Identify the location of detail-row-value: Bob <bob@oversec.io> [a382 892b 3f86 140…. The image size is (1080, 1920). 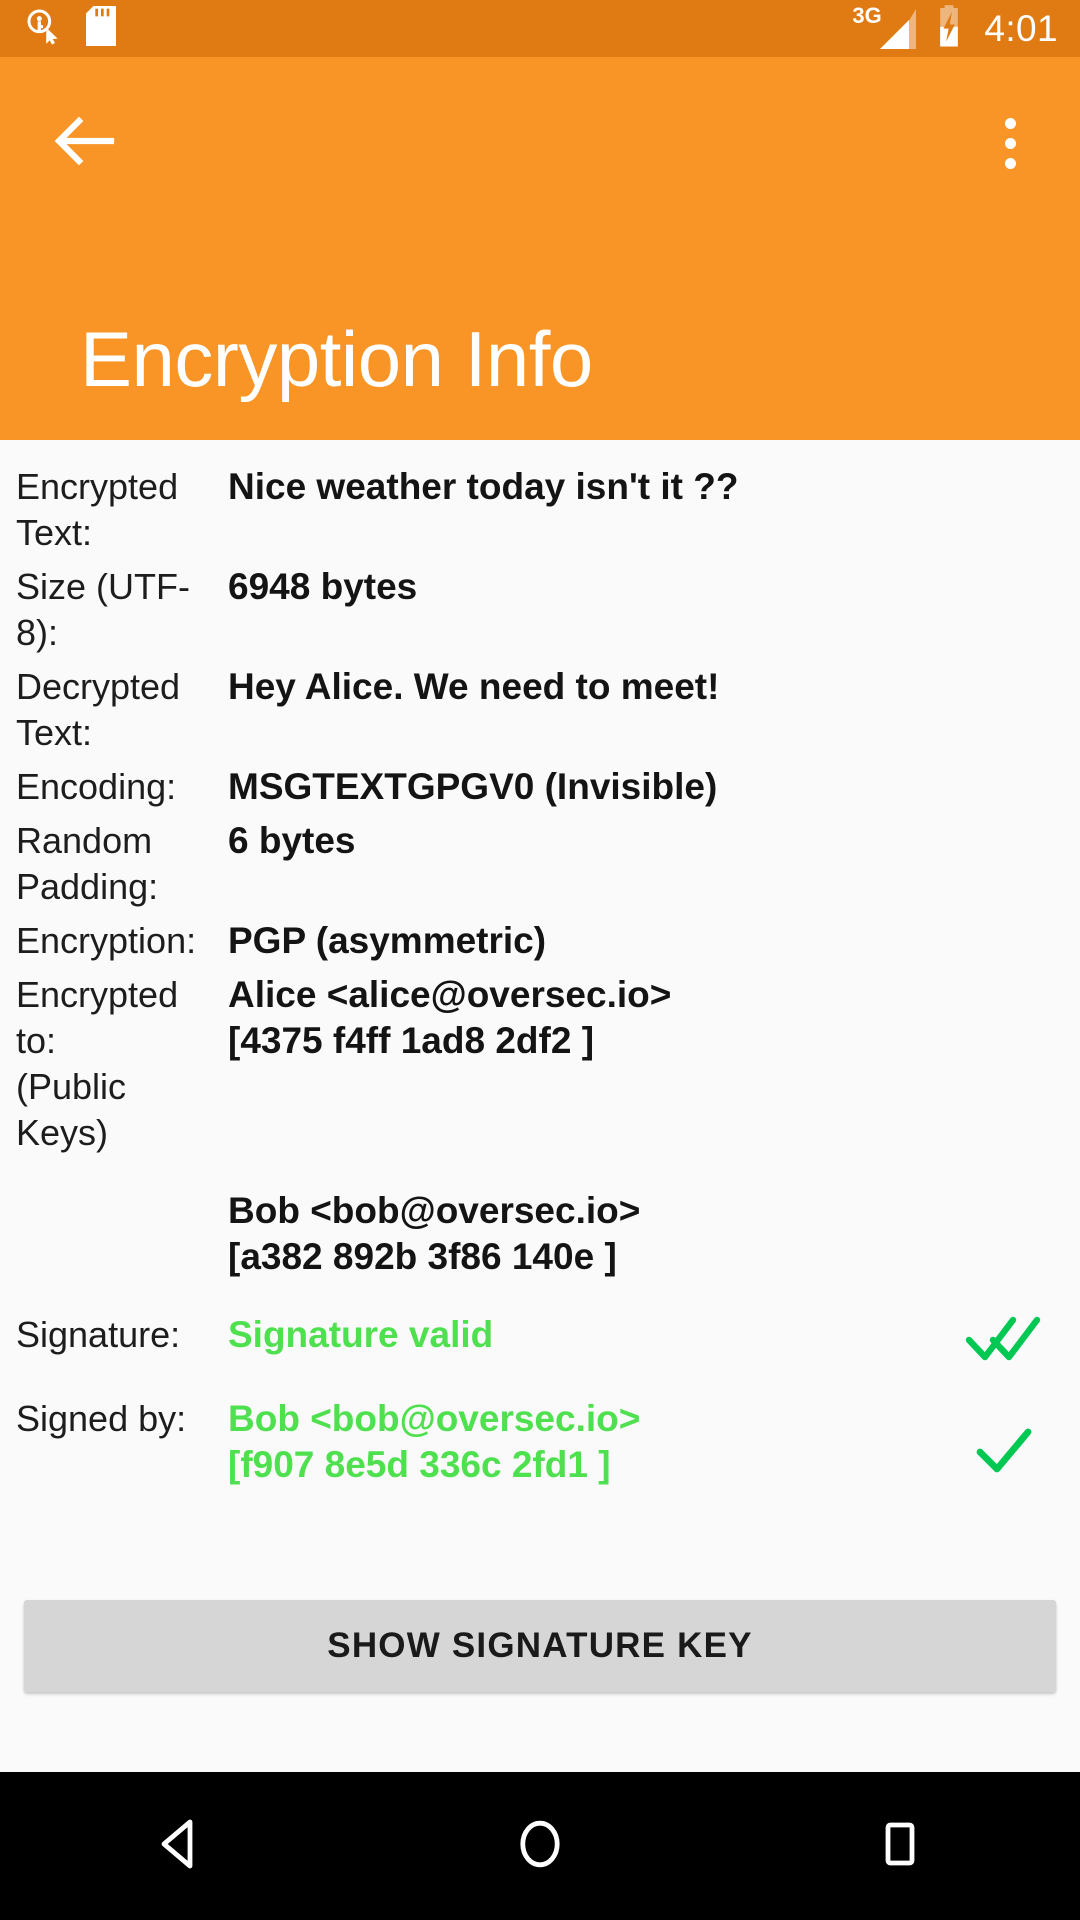
(434, 1233).